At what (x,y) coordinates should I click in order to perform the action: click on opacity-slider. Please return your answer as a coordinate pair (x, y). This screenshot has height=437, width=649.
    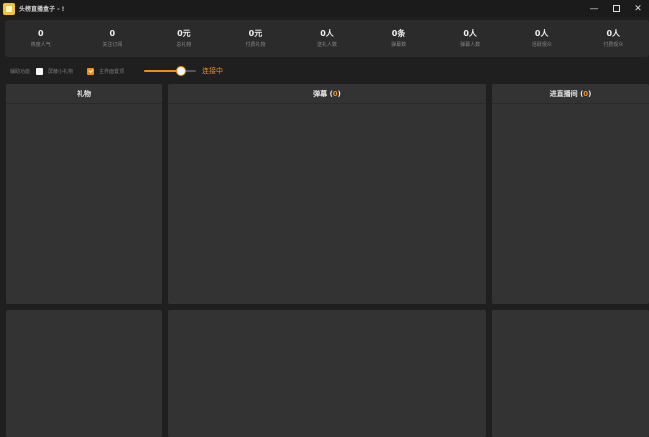
    Looking at the image, I should click on (170, 71).